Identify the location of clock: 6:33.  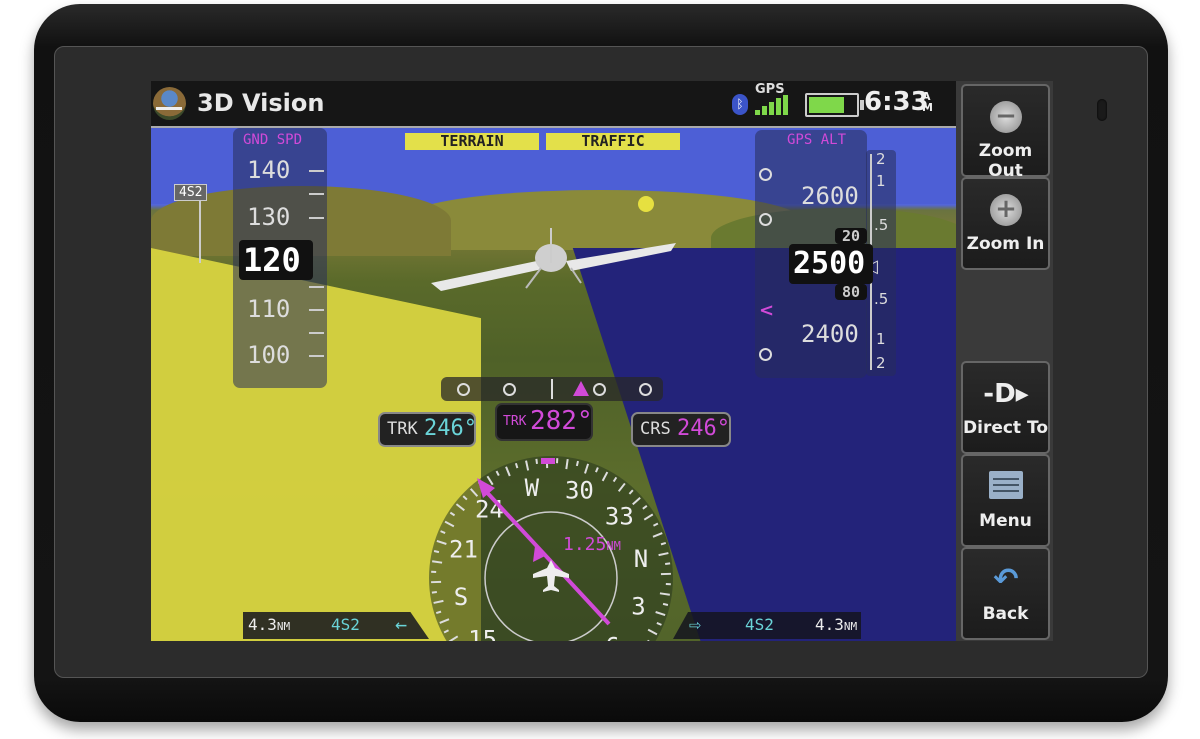
(896, 102).